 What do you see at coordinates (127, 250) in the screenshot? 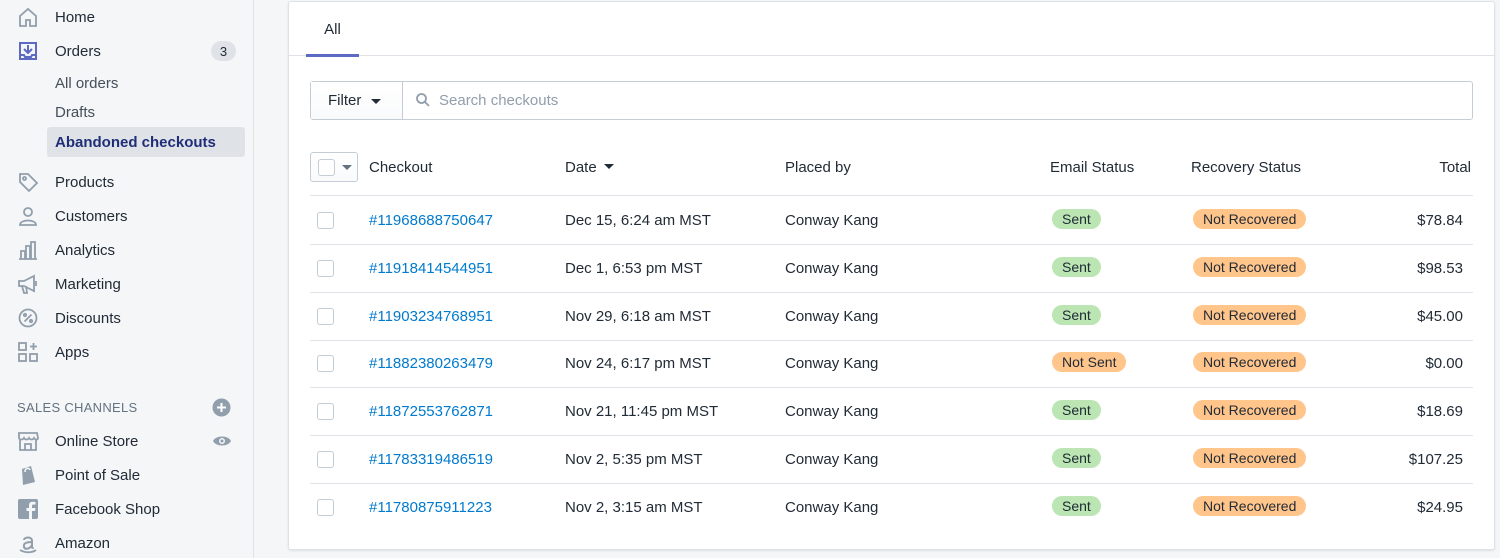
I see `sidebar-item-analytics: Analytics` at bounding box center [127, 250].